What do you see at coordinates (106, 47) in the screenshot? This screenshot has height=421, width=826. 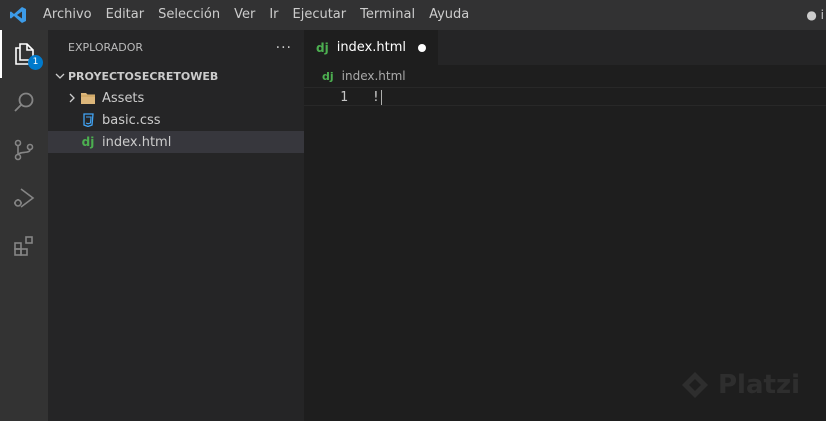 I see `sidebar-title: EXPLORADOR` at bounding box center [106, 47].